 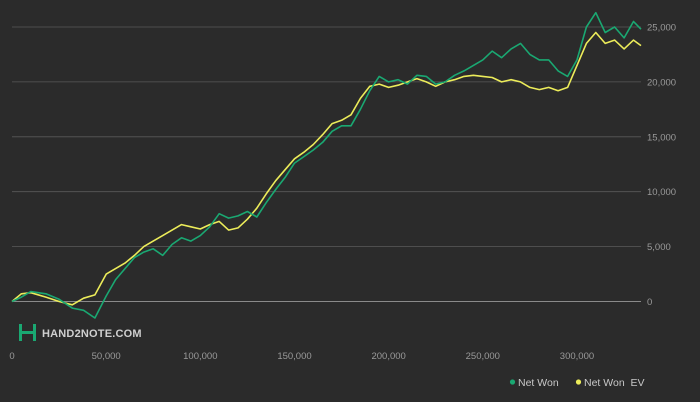 I want to click on y-tick-label: 5,000, so click(x=659, y=247).